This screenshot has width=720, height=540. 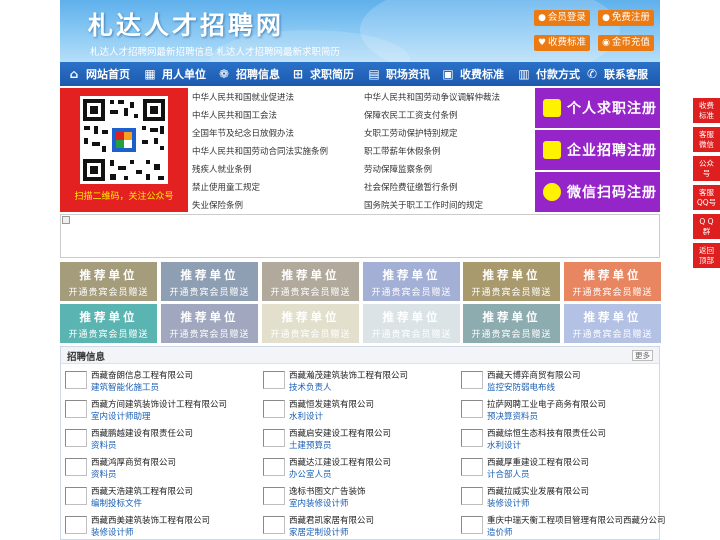 What do you see at coordinates (546, 404) in the screenshot?
I see `company-name: 拉萨网聘工业电子商务有限公司` at bounding box center [546, 404].